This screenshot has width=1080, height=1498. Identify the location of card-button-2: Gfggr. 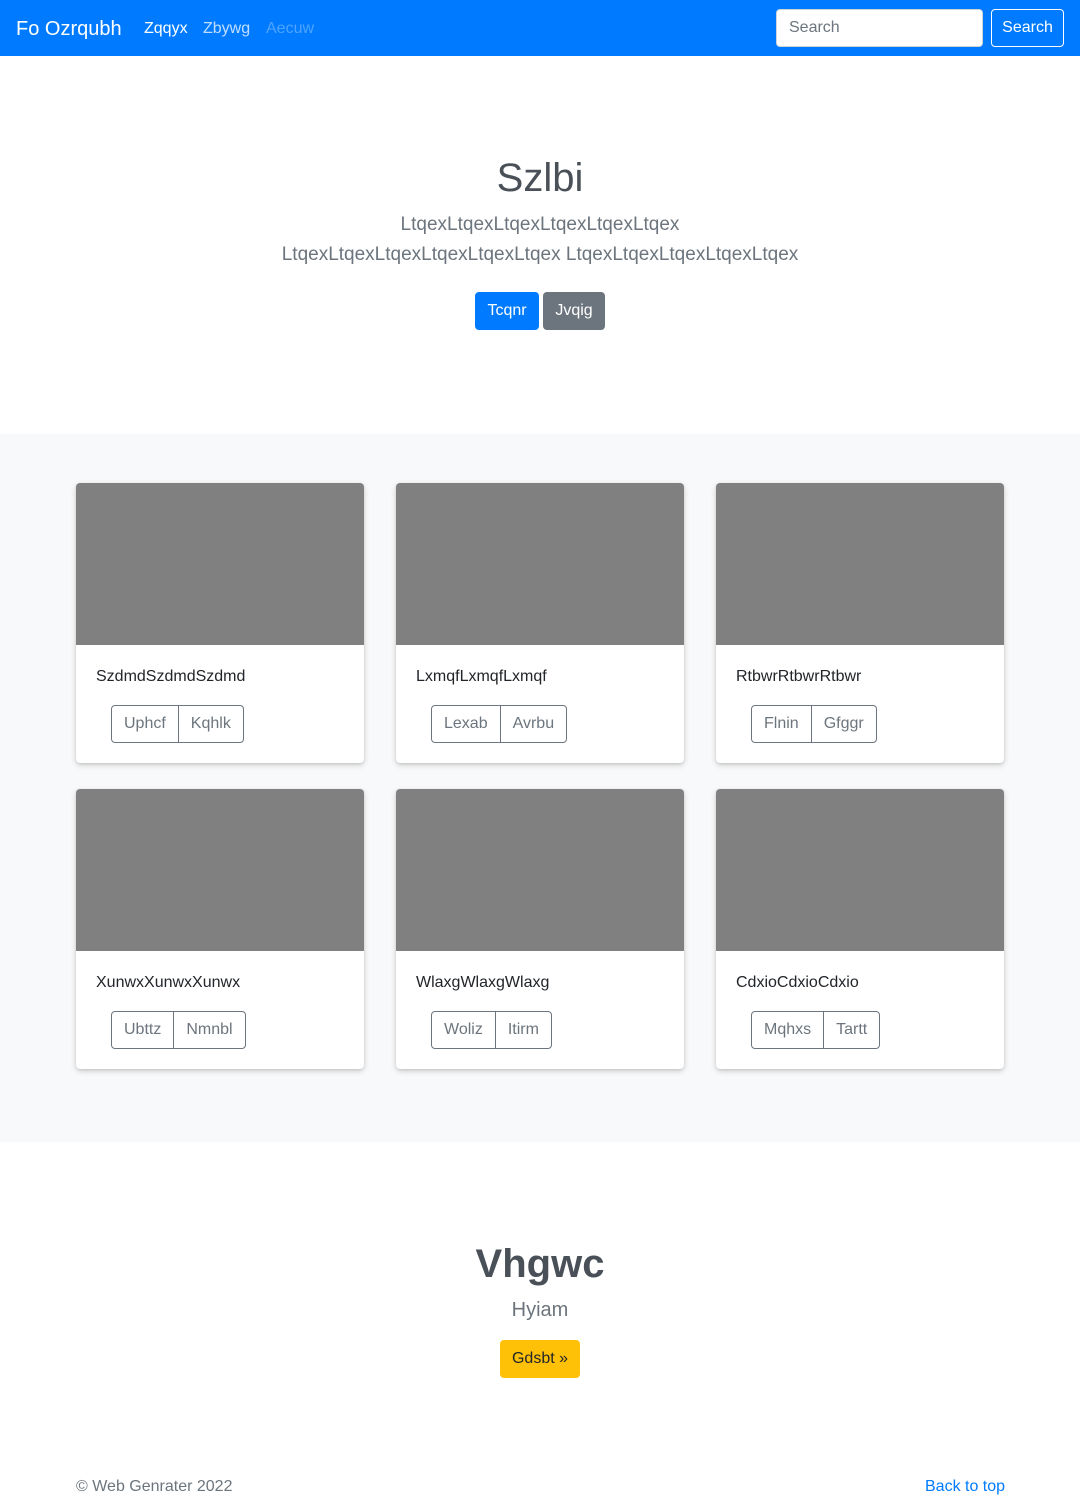
(843, 724).